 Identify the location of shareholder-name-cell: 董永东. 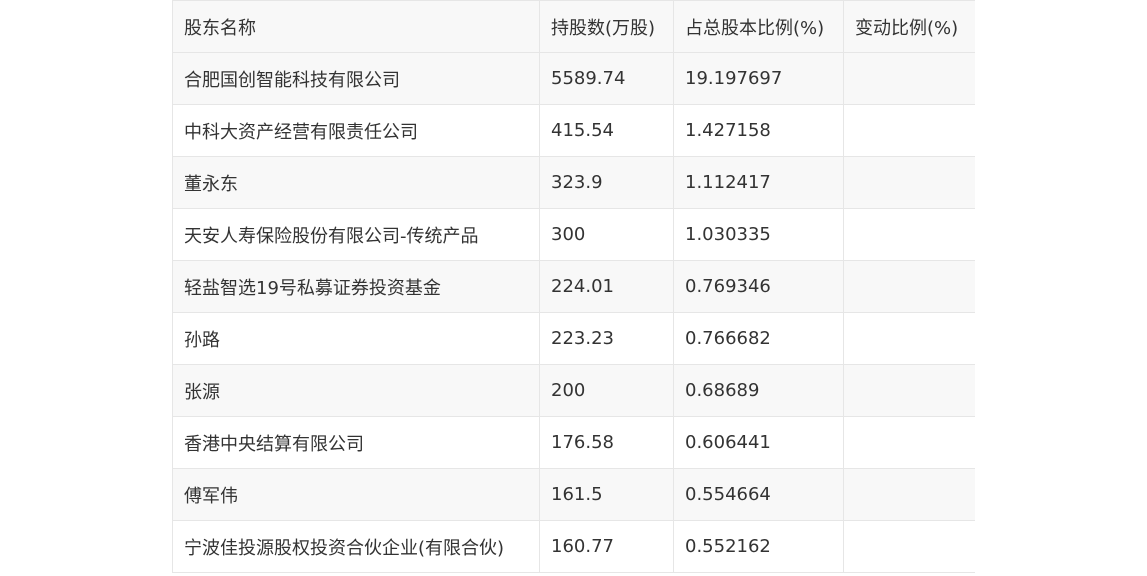
(356, 182).